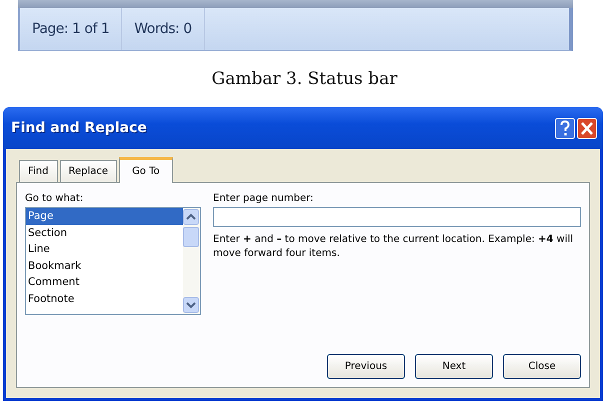 The height and width of the screenshot is (408, 609). What do you see at coordinates (104, 216) in the screenshot?
I see `list-item: Page` at bounding box center [104, 216].